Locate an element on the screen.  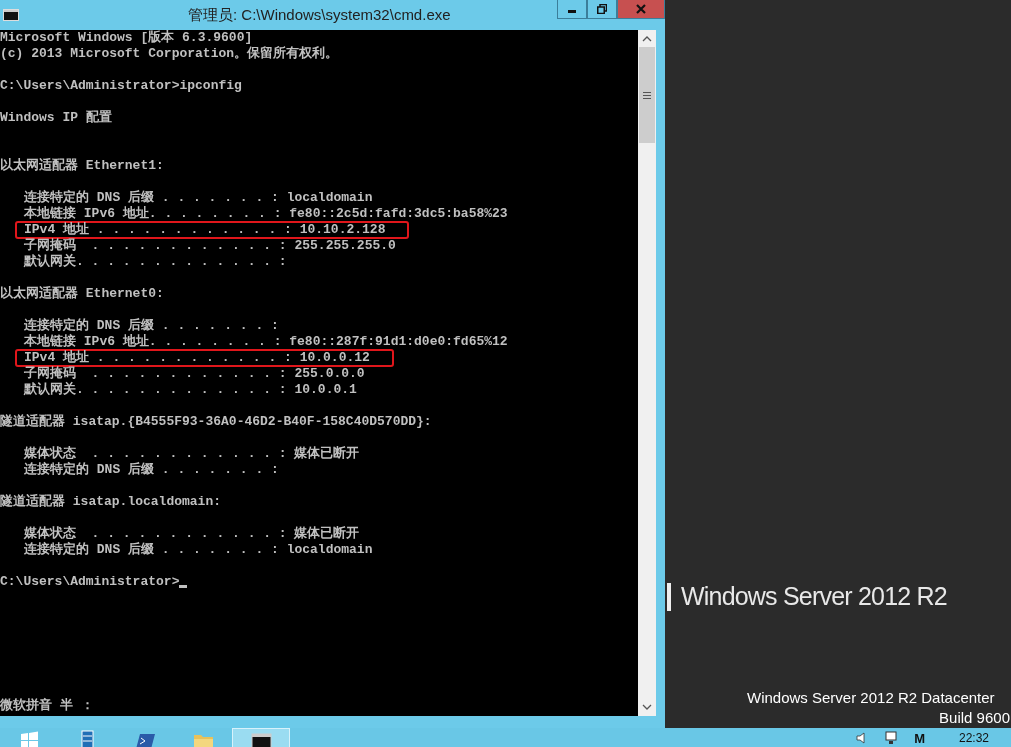
taskbar-button is located at coordinates (261, 737).